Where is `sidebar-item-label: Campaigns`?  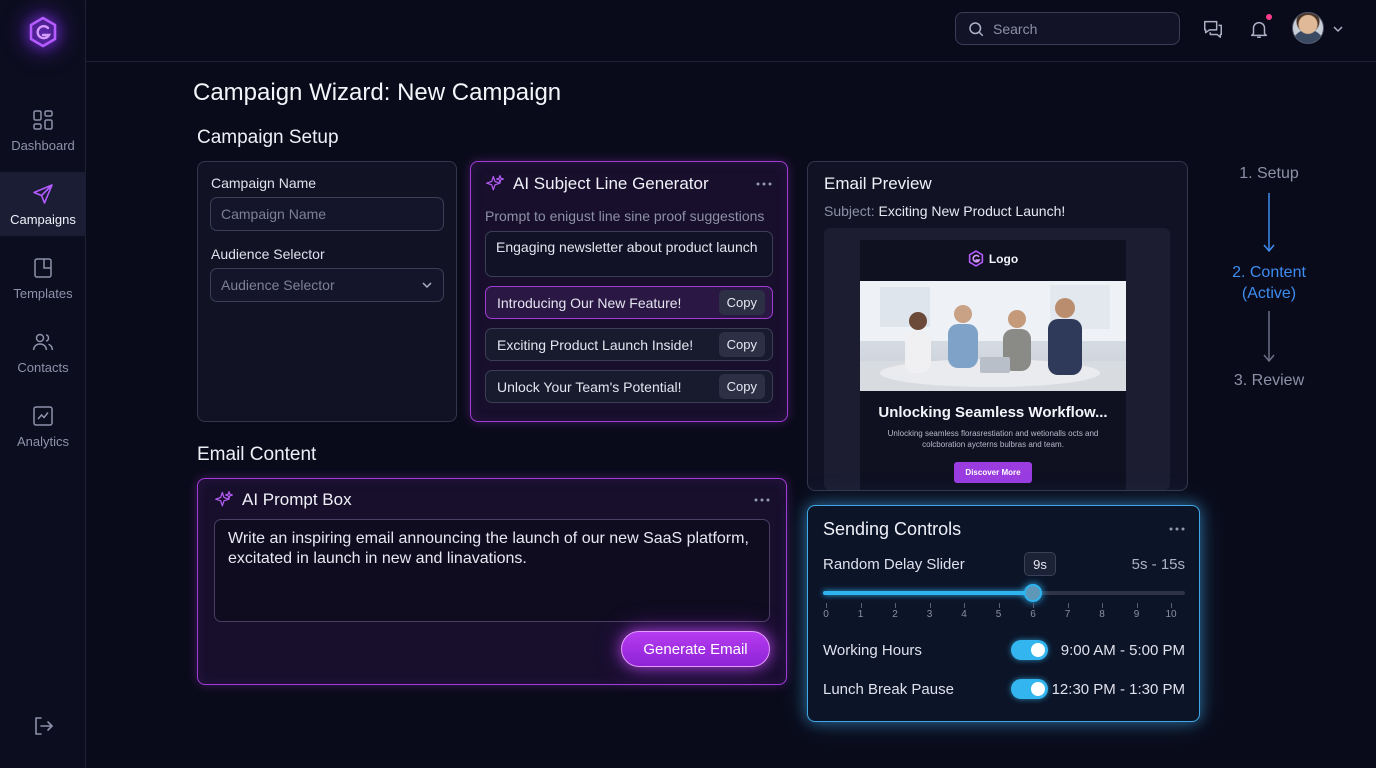 sidebar-item-label: Campaigns is located at coordinates (43, 219).